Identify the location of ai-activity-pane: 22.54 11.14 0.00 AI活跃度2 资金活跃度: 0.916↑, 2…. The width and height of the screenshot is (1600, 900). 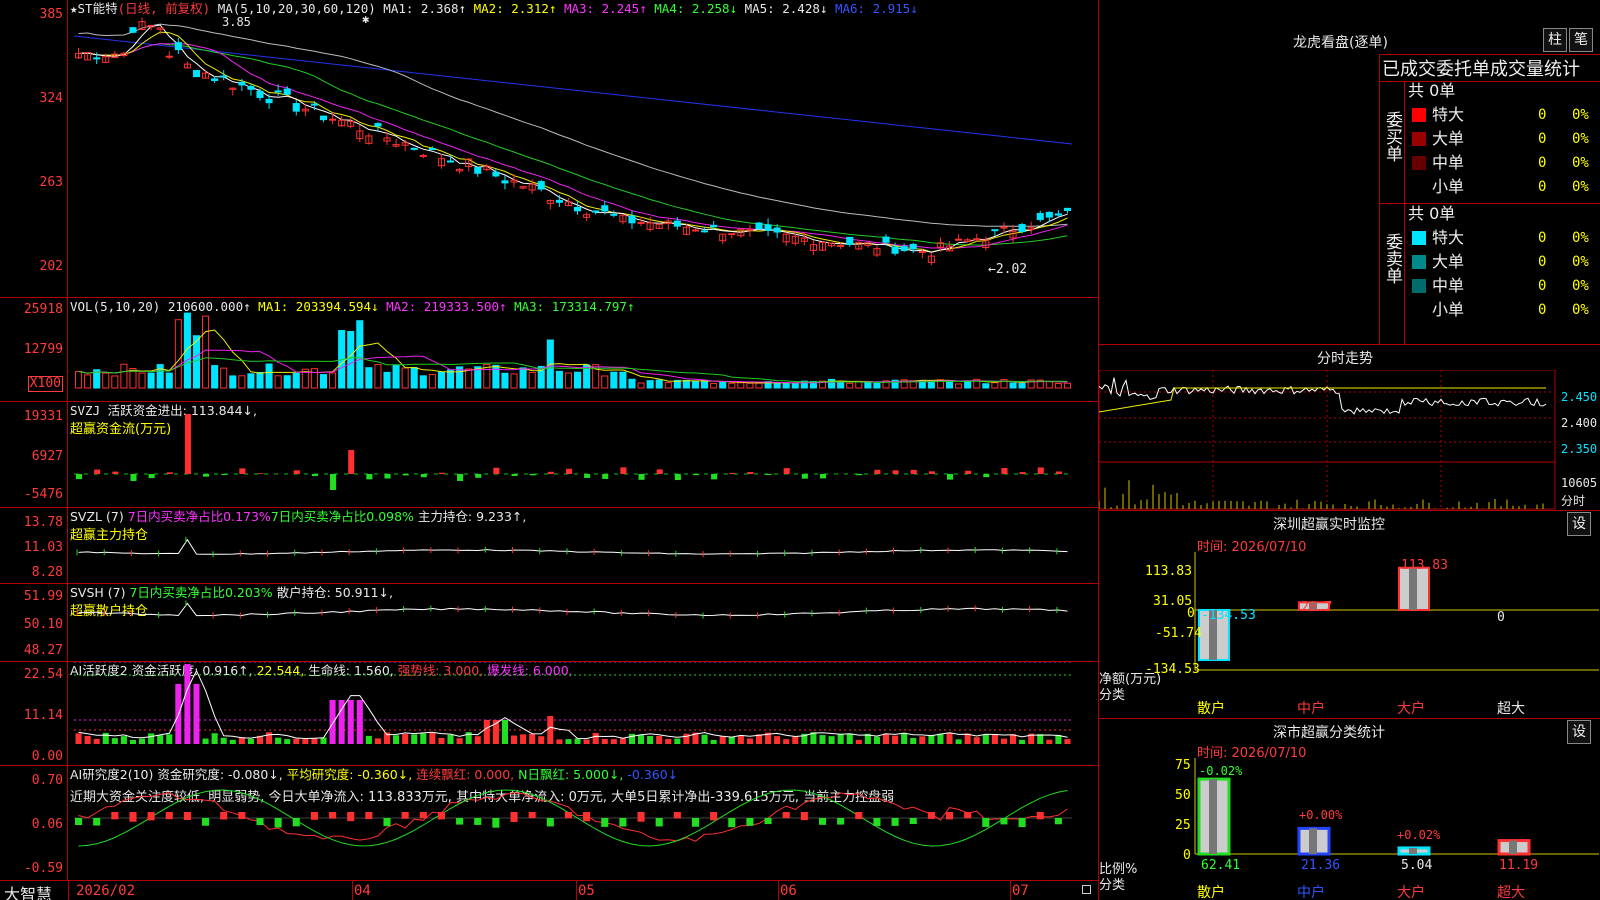
(549, 714).